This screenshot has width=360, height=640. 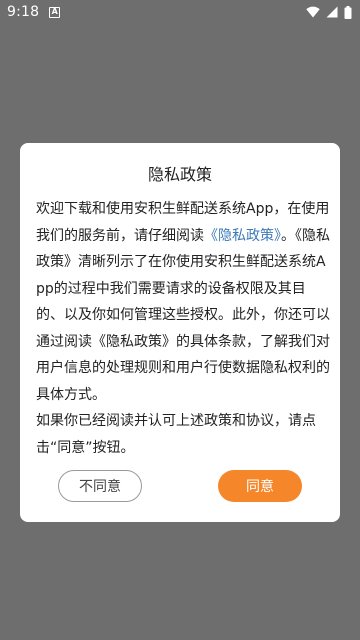 What do you see at coordinates (332, 12) in the screenshot?
I see `signal-icon` at bounding box center [332, 12].